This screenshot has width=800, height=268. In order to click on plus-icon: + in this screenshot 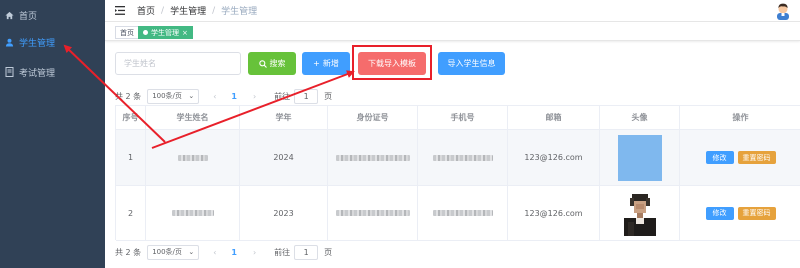, I will do `click(316, 63)`.